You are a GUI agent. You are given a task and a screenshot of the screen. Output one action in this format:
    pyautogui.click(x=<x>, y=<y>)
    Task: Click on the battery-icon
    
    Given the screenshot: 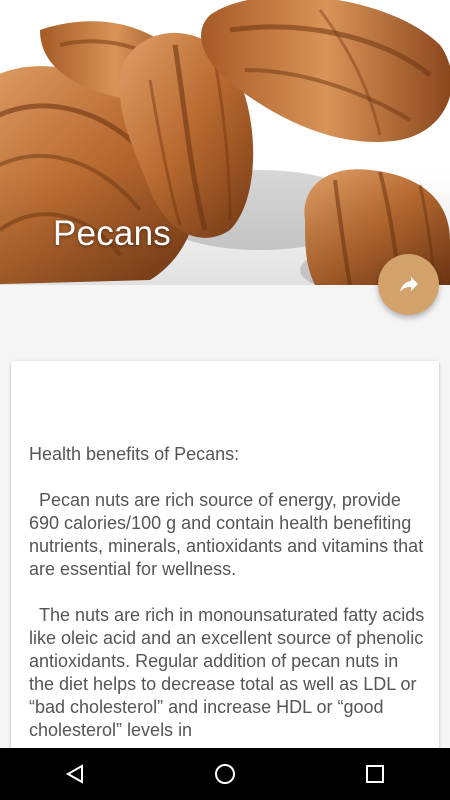 What is the action you would take?
    pyautogui.click(x=433, y=12)
    